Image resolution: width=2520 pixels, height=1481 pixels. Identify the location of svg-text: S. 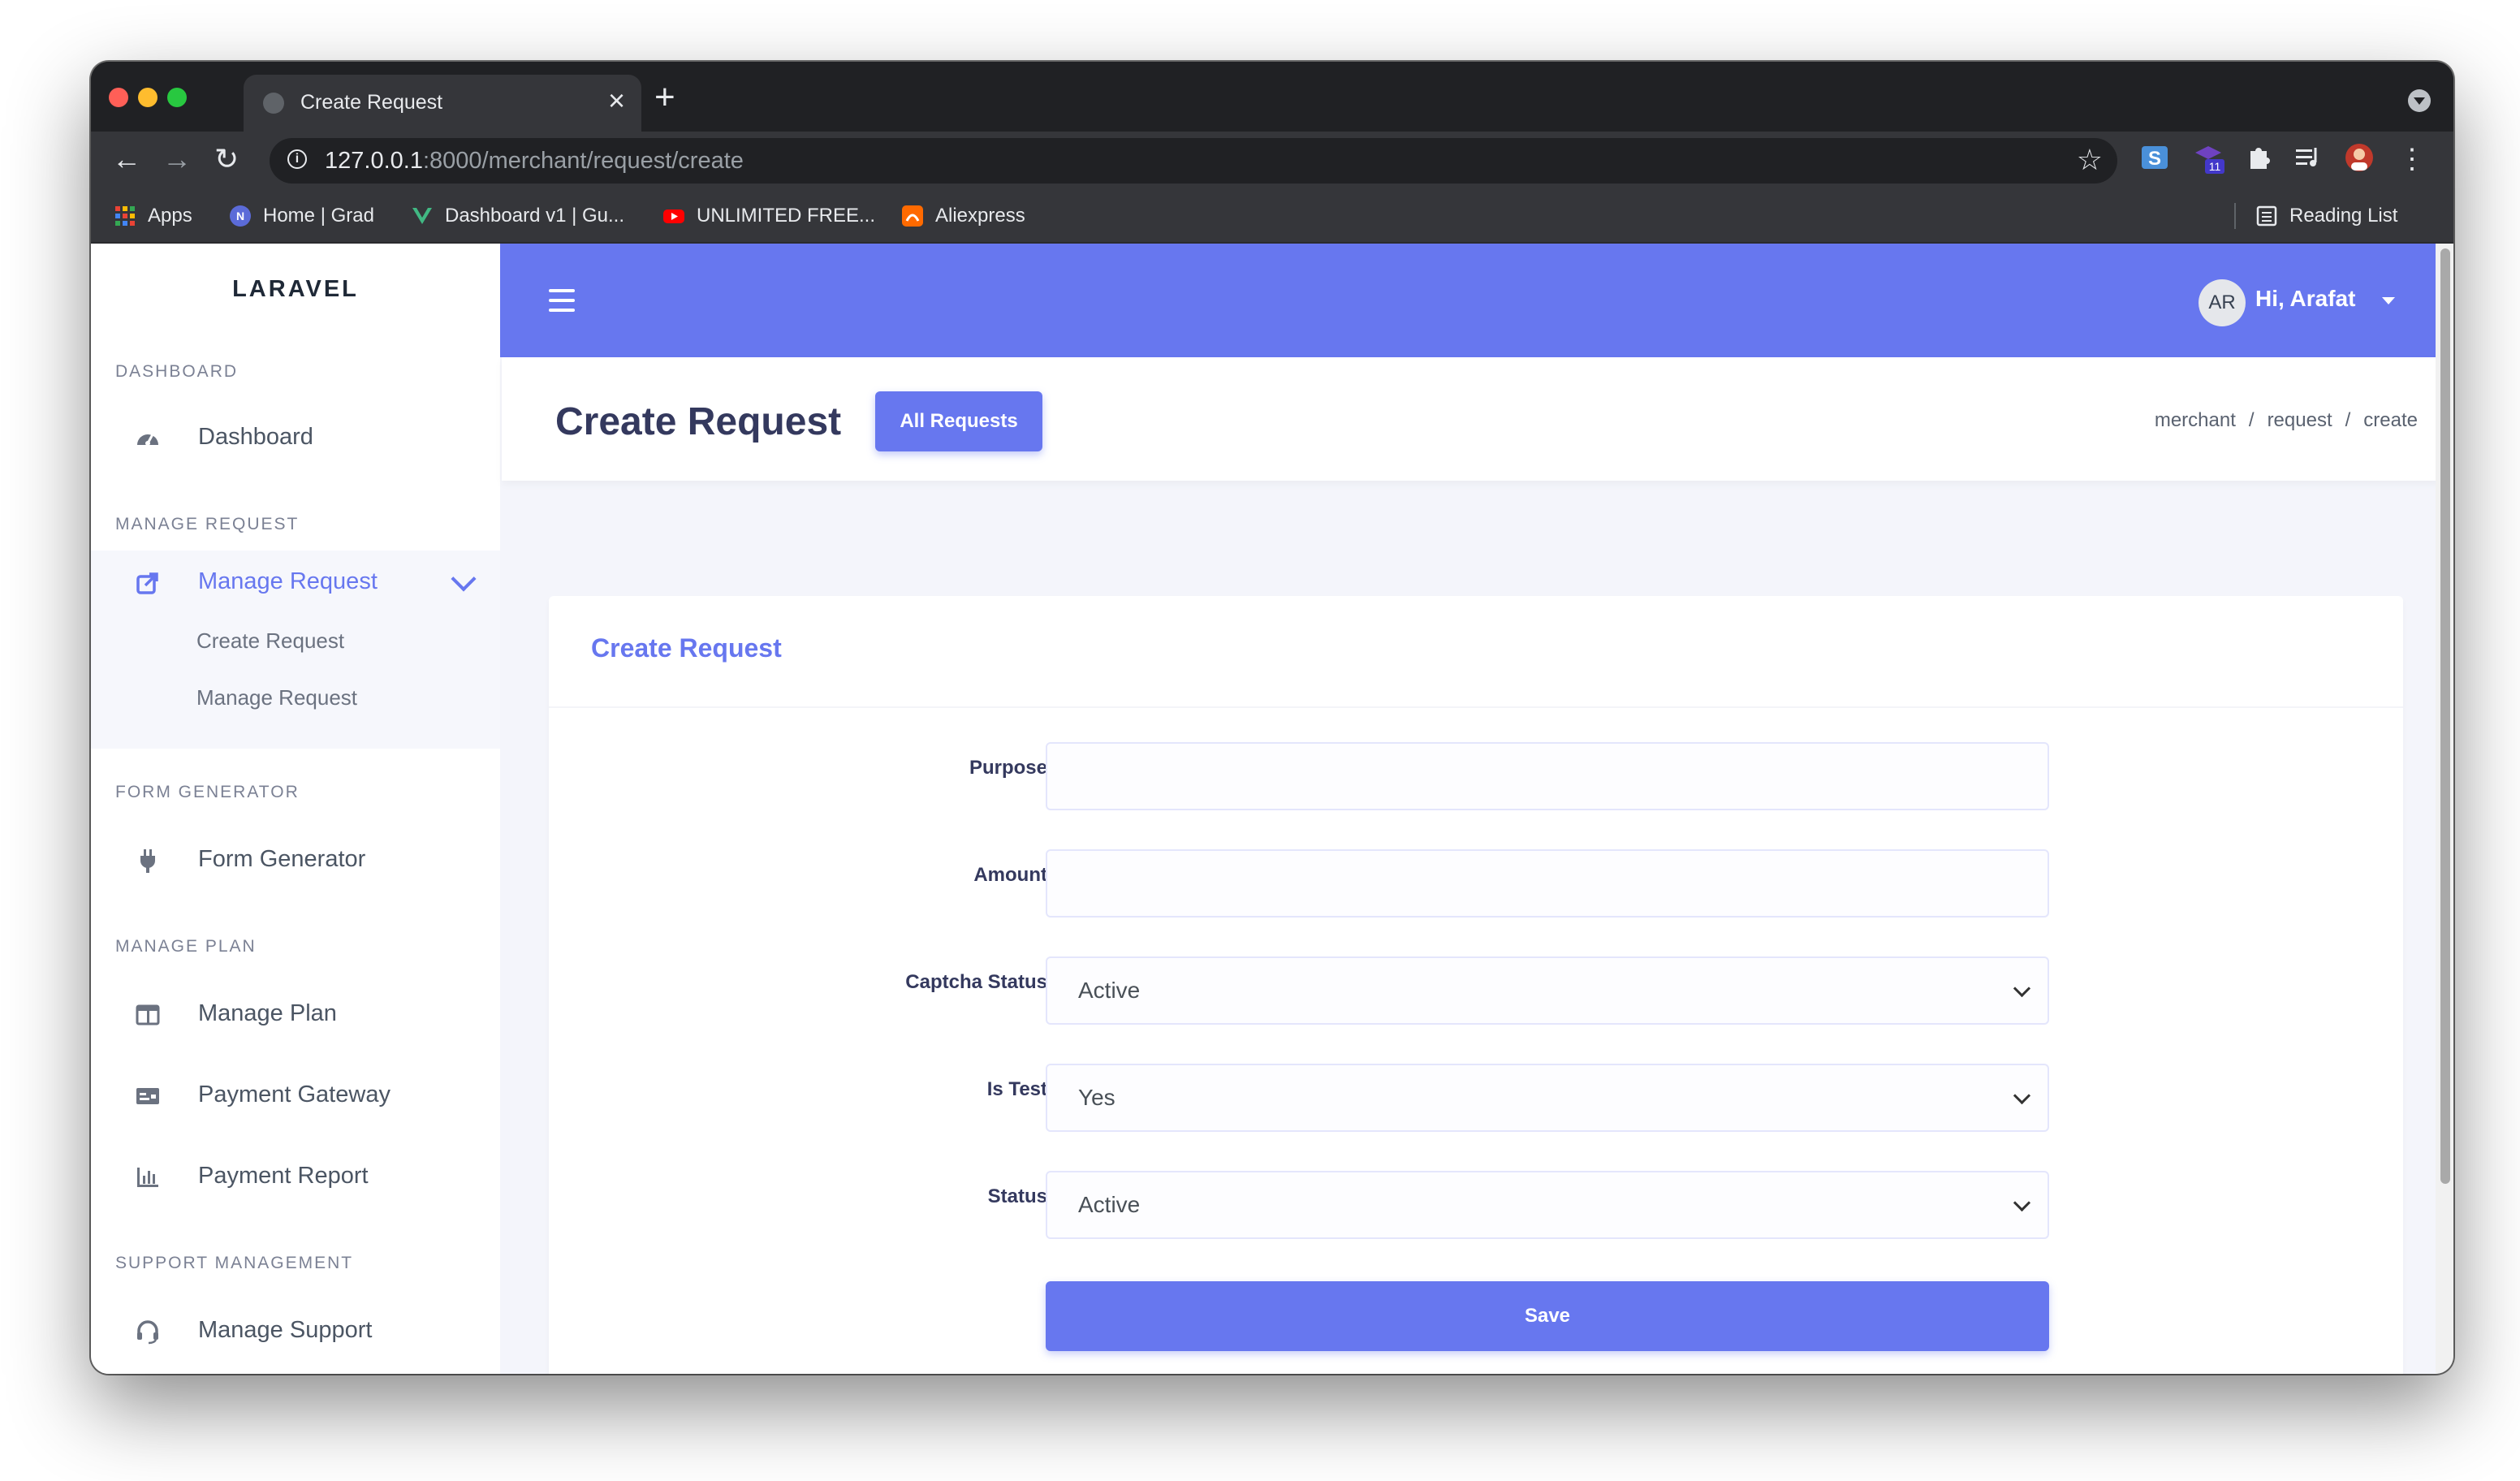
(2154, 159).